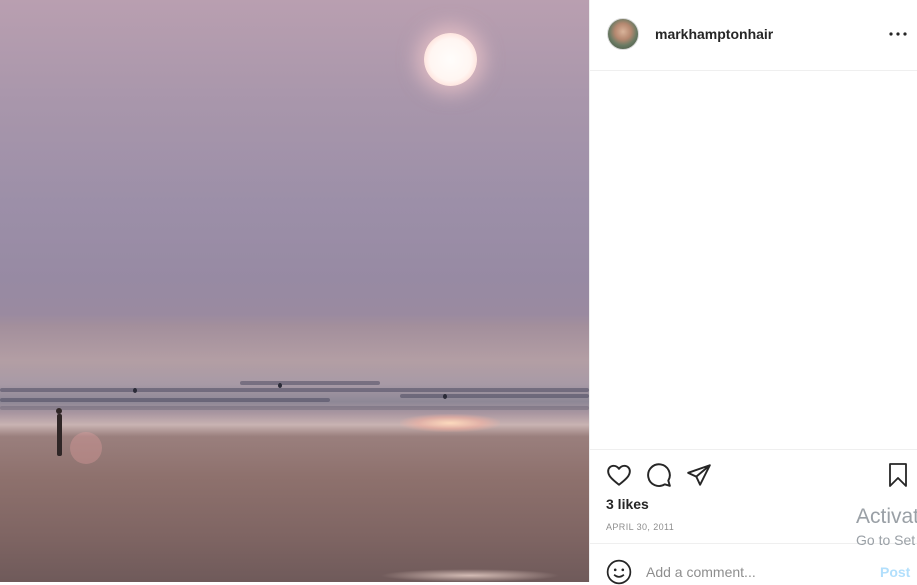 The width and height of the screenshot is (917, 585). Describe the element at coordinates (450, 59) in the screenshot. I see `sun` at that location.